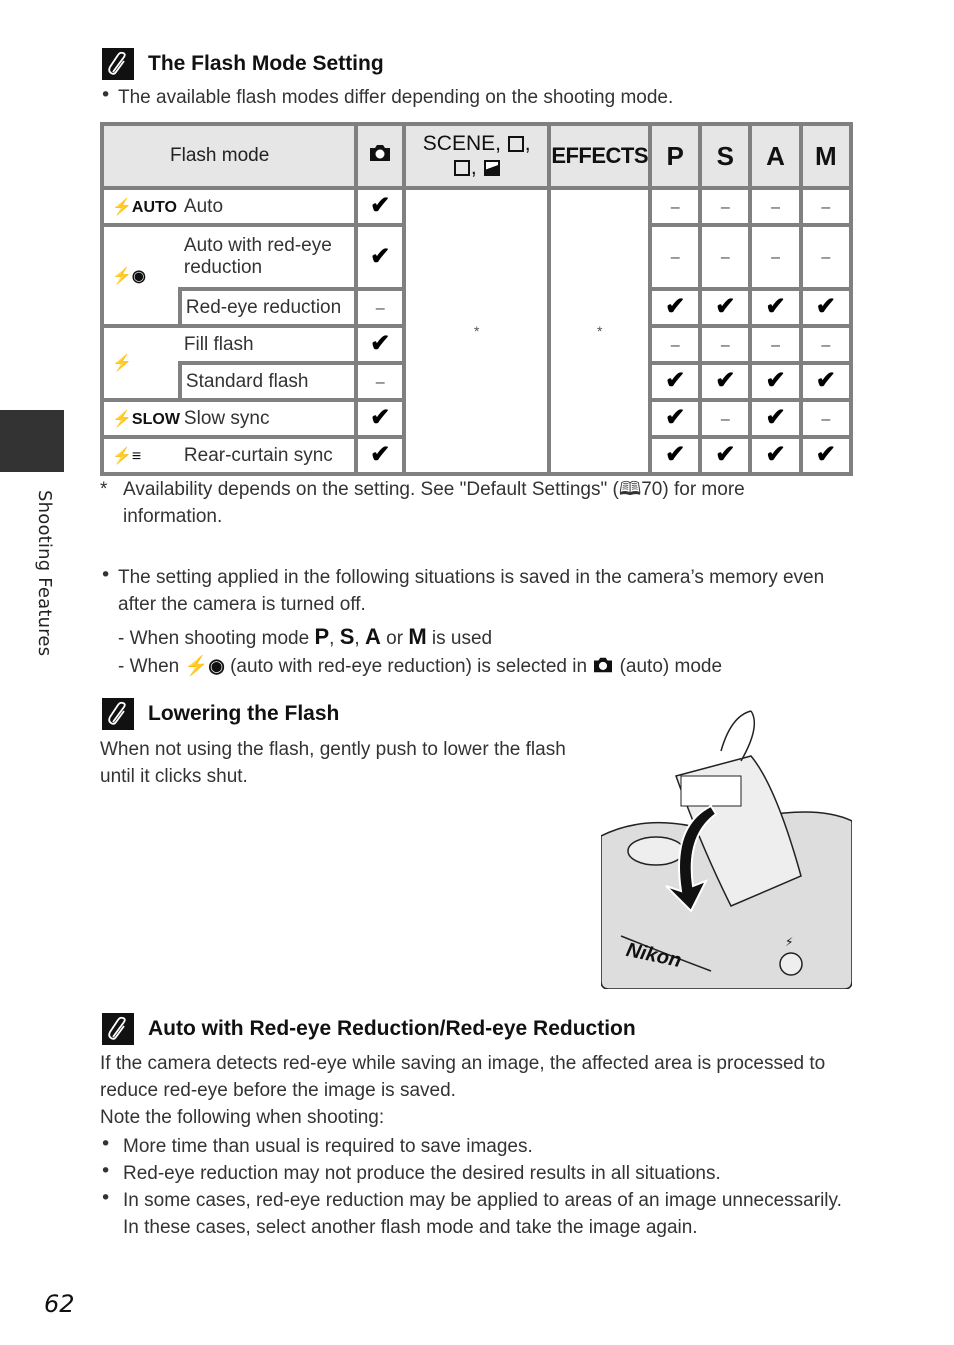 This screenshot has height=1345, width=954. I want to click on flash-mode-label: Standard flash, so click(268, 381).